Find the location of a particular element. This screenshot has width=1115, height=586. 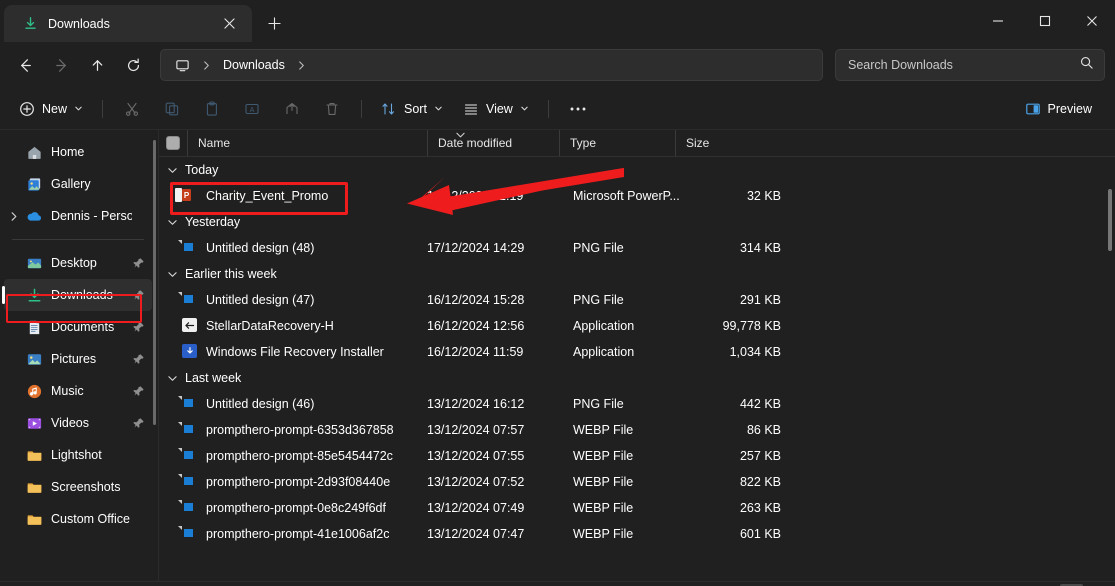

file-date-cell: 13/12/2024 07:52 is located at coordinates (476, 482).